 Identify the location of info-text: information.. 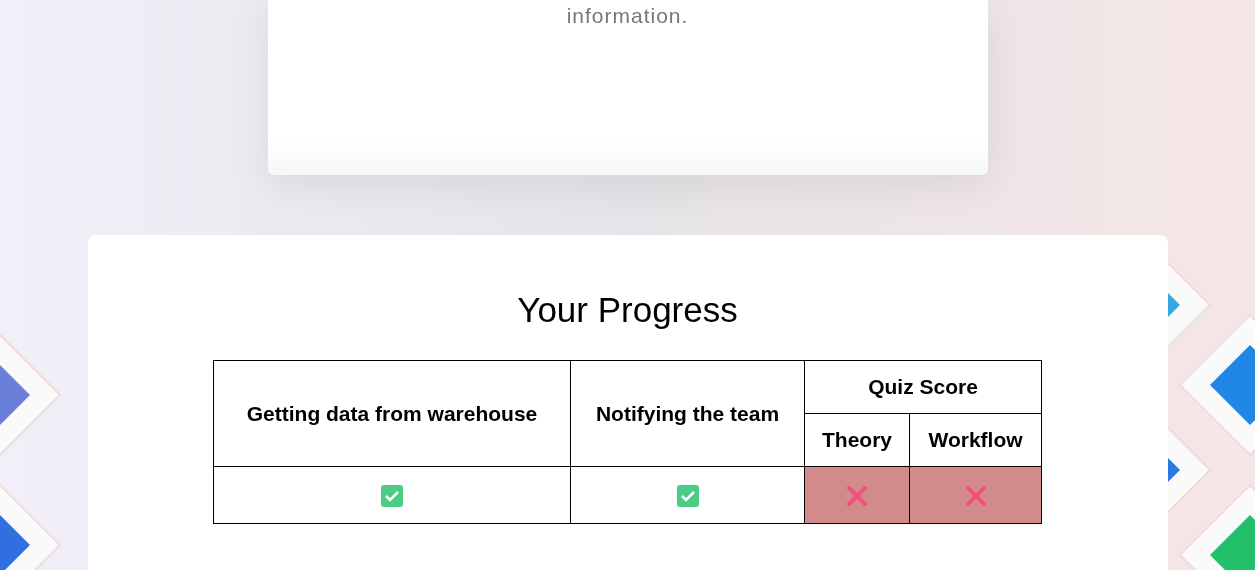
(627, 16).